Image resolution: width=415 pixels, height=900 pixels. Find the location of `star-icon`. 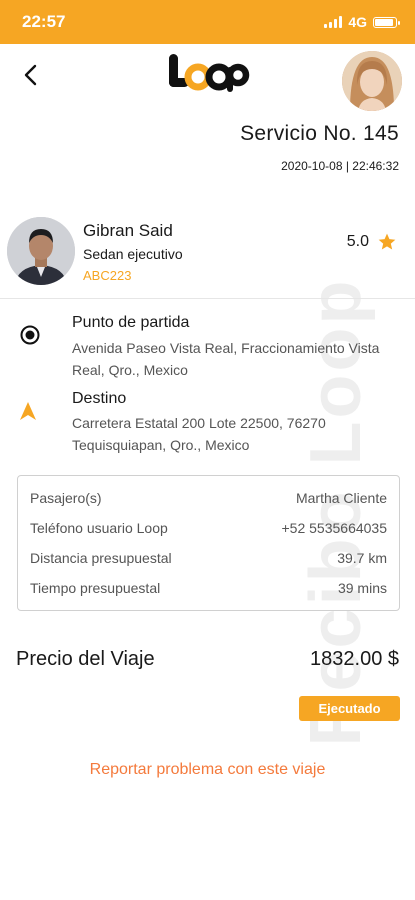

star-icon is located at coordinates (387, 241).